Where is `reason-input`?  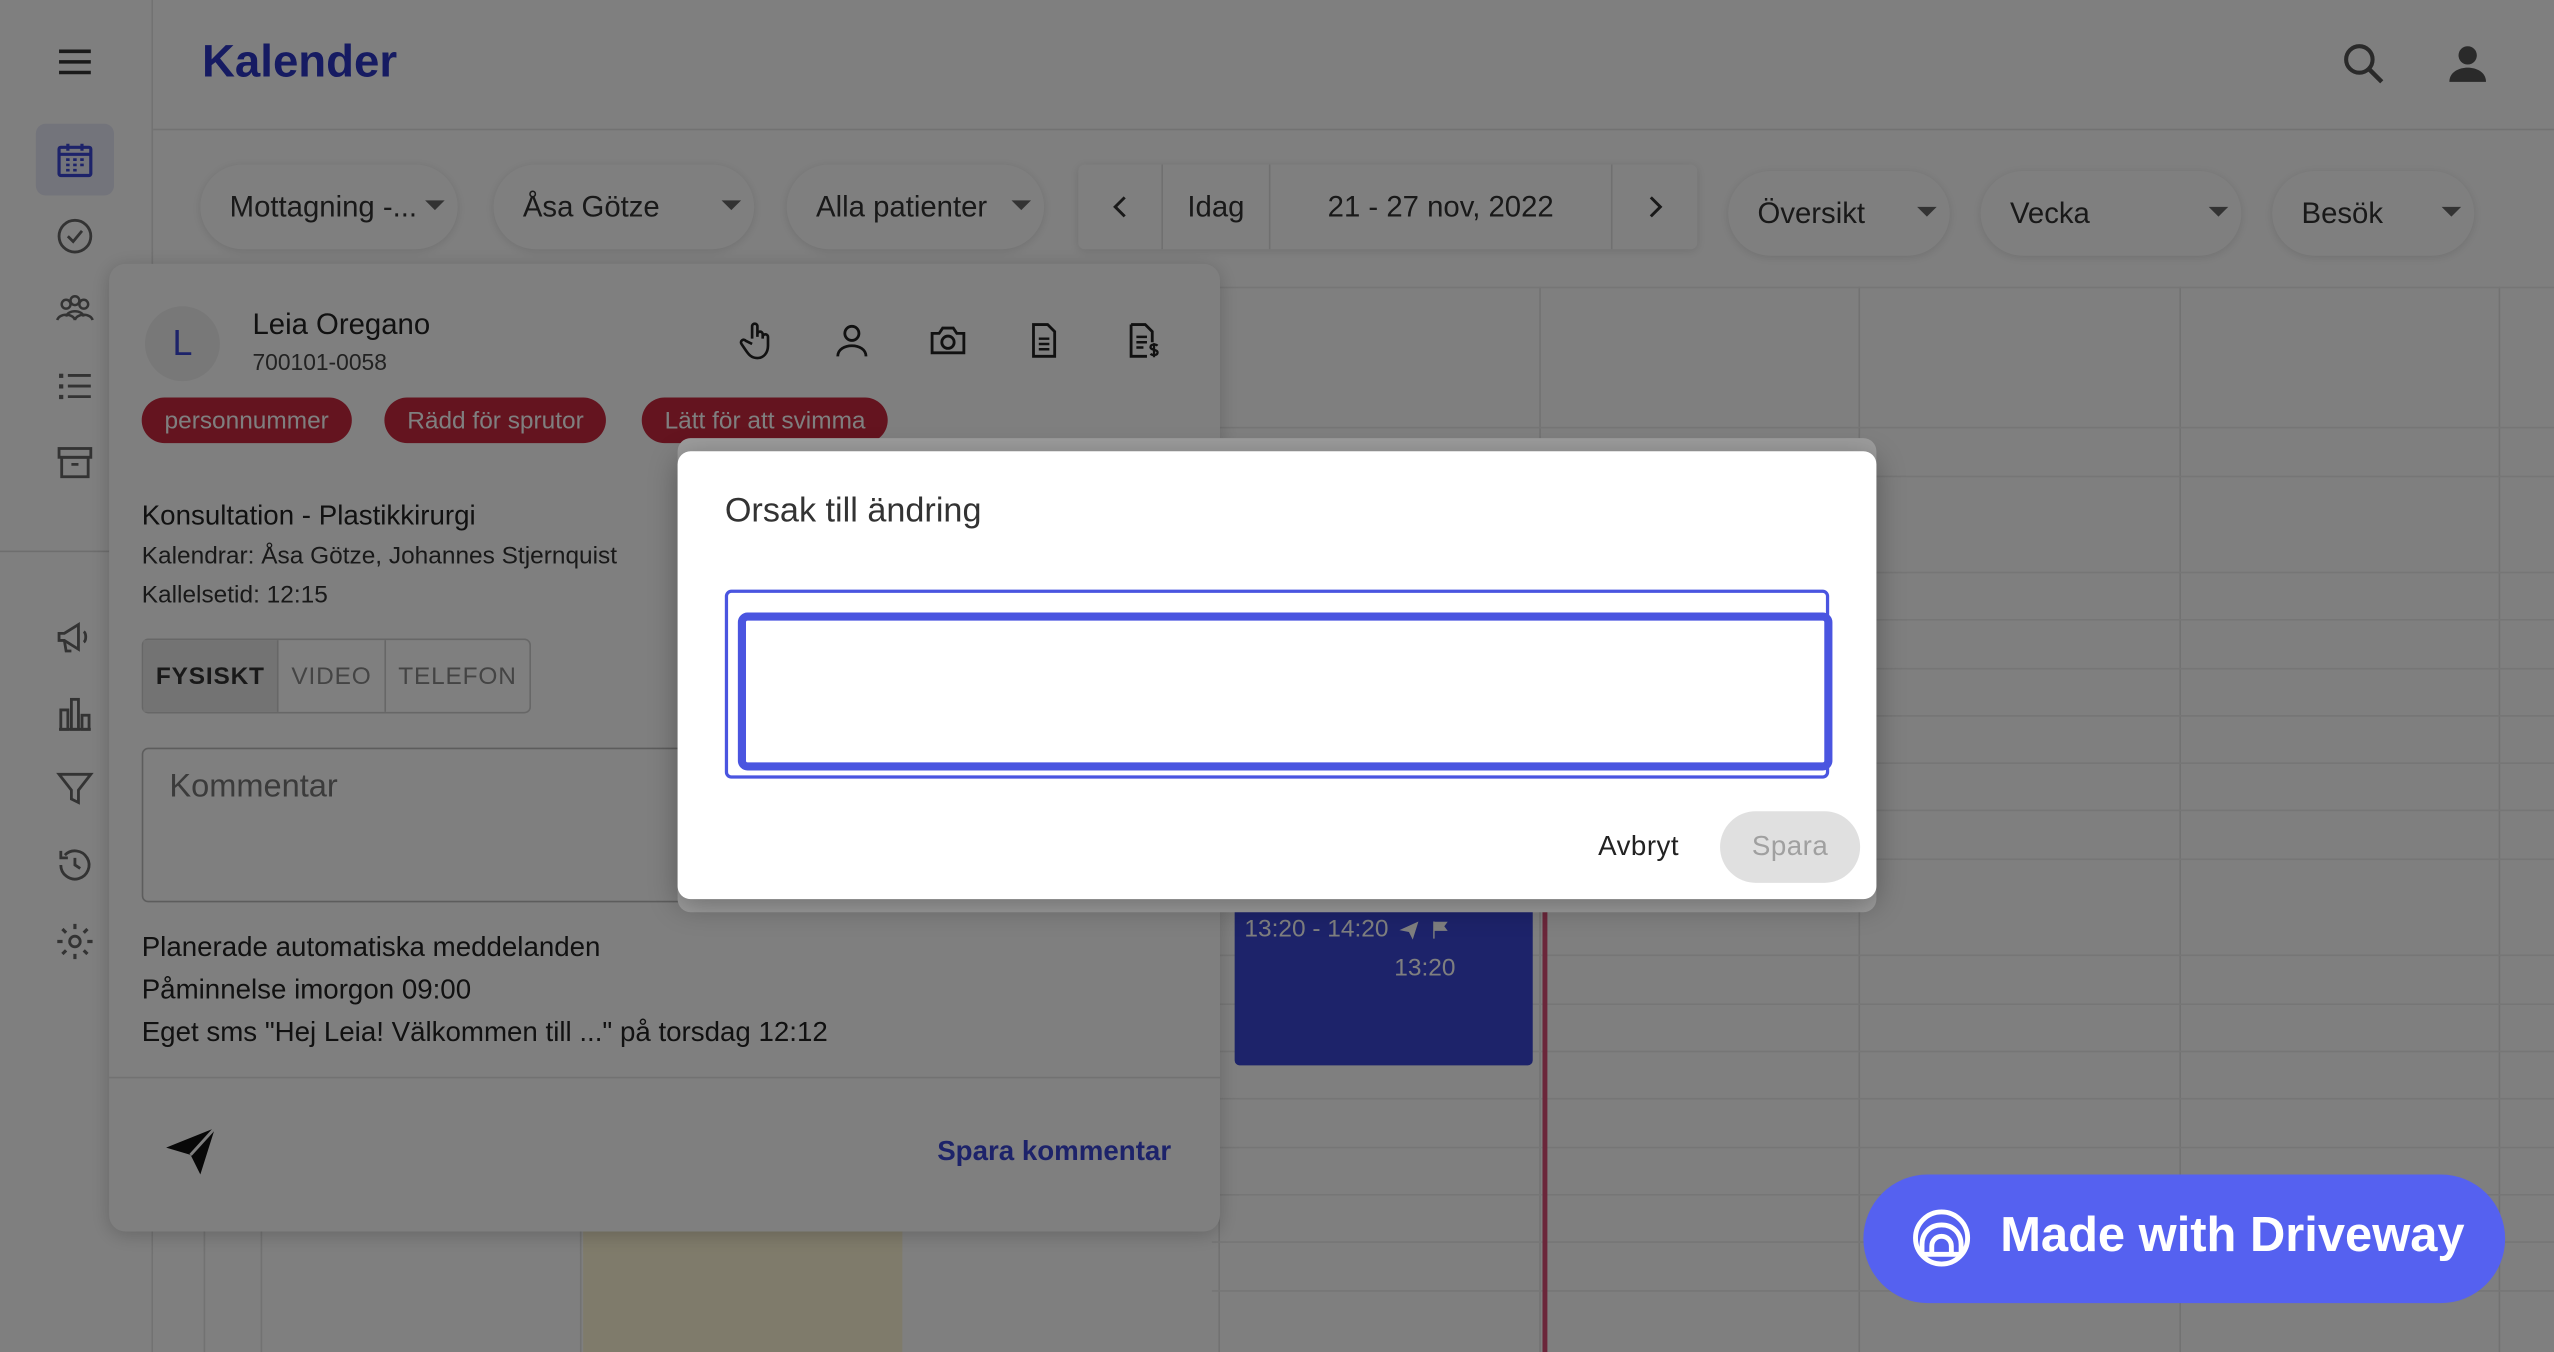
reason-input is located at coordinates (1285, 691).